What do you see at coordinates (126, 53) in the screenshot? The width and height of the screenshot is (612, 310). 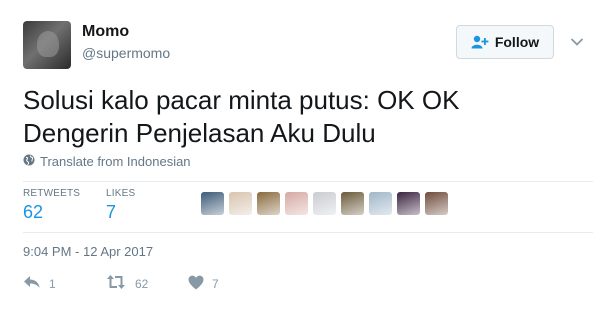 I see `user-handle: @supermomo` at bounding box center [126, 53].